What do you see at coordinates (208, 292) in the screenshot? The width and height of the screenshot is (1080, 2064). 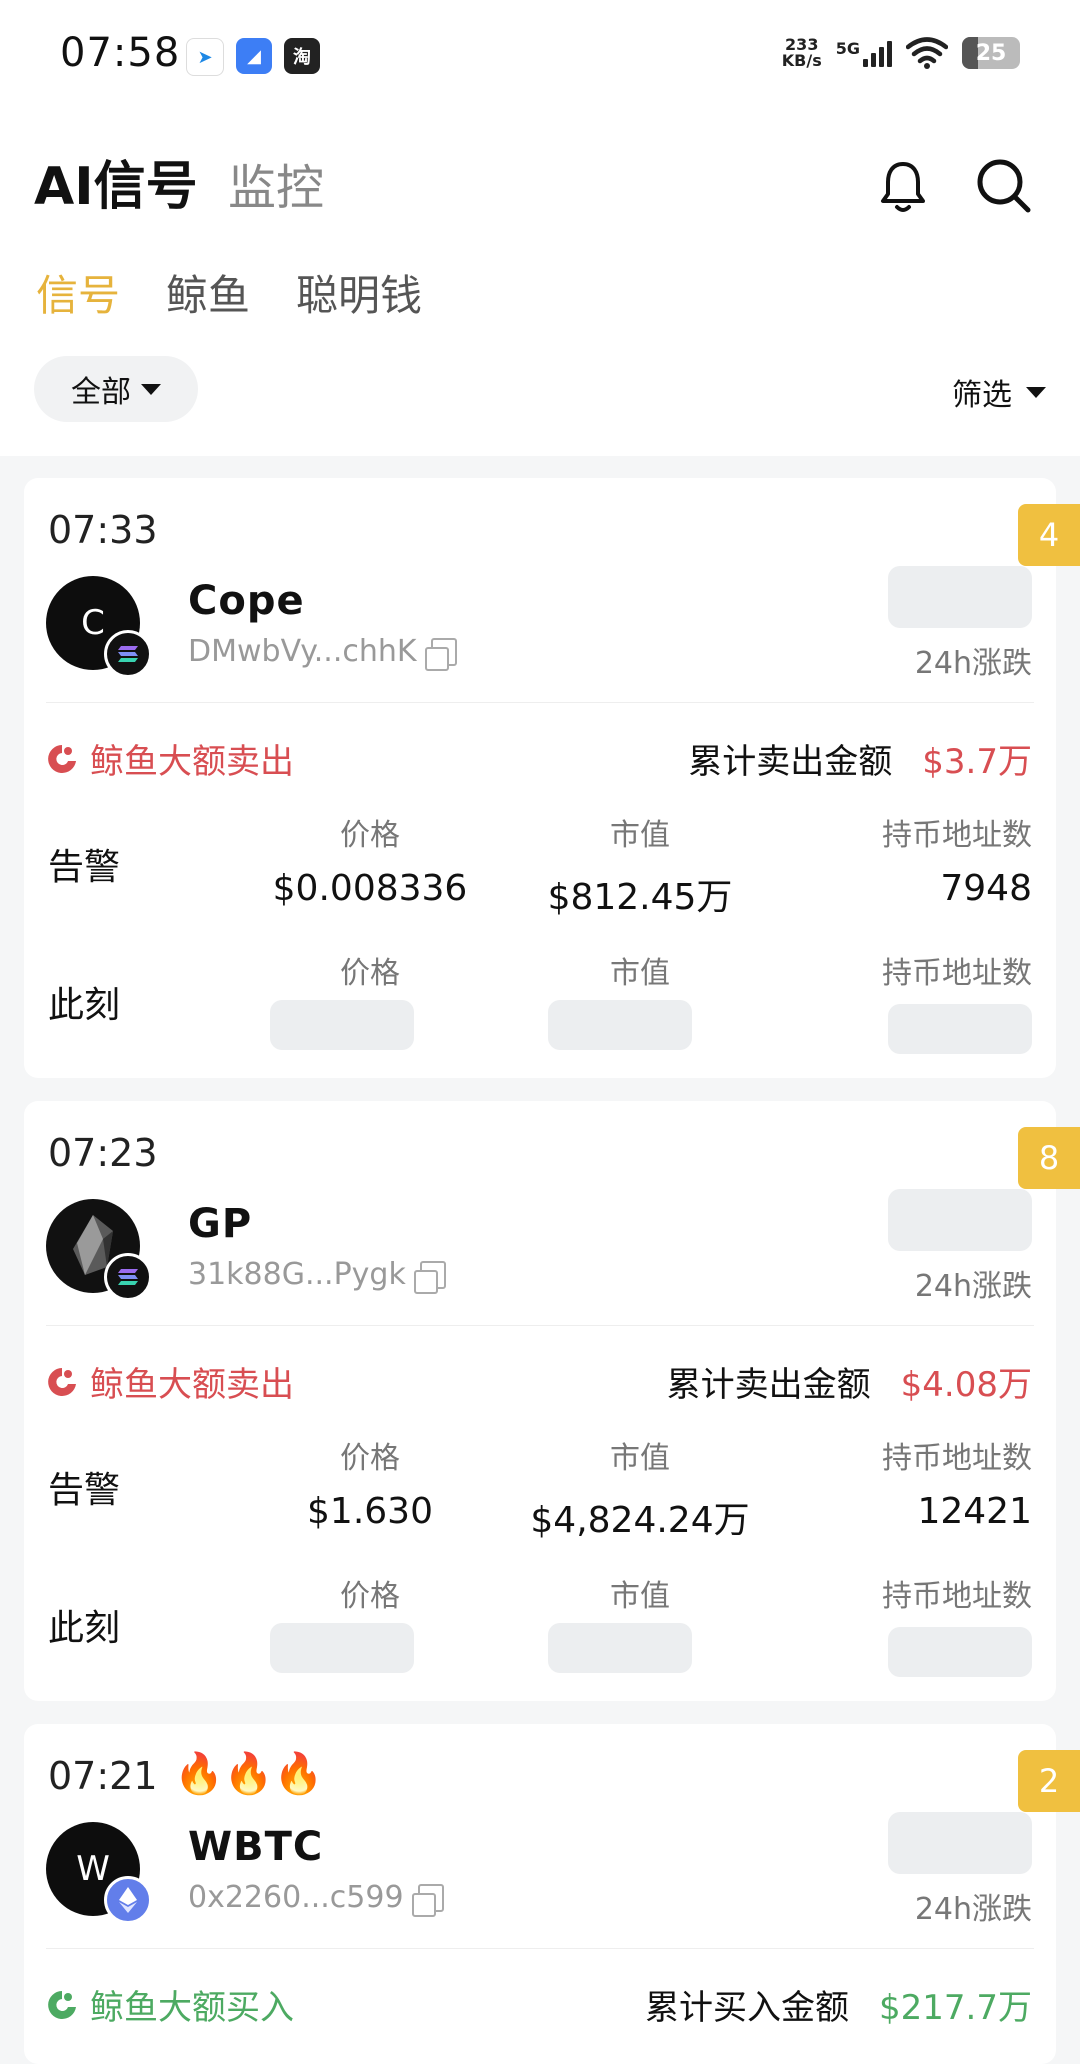 I see `subtab-whale: 鲸鱼` at bounding box center [208, 292].